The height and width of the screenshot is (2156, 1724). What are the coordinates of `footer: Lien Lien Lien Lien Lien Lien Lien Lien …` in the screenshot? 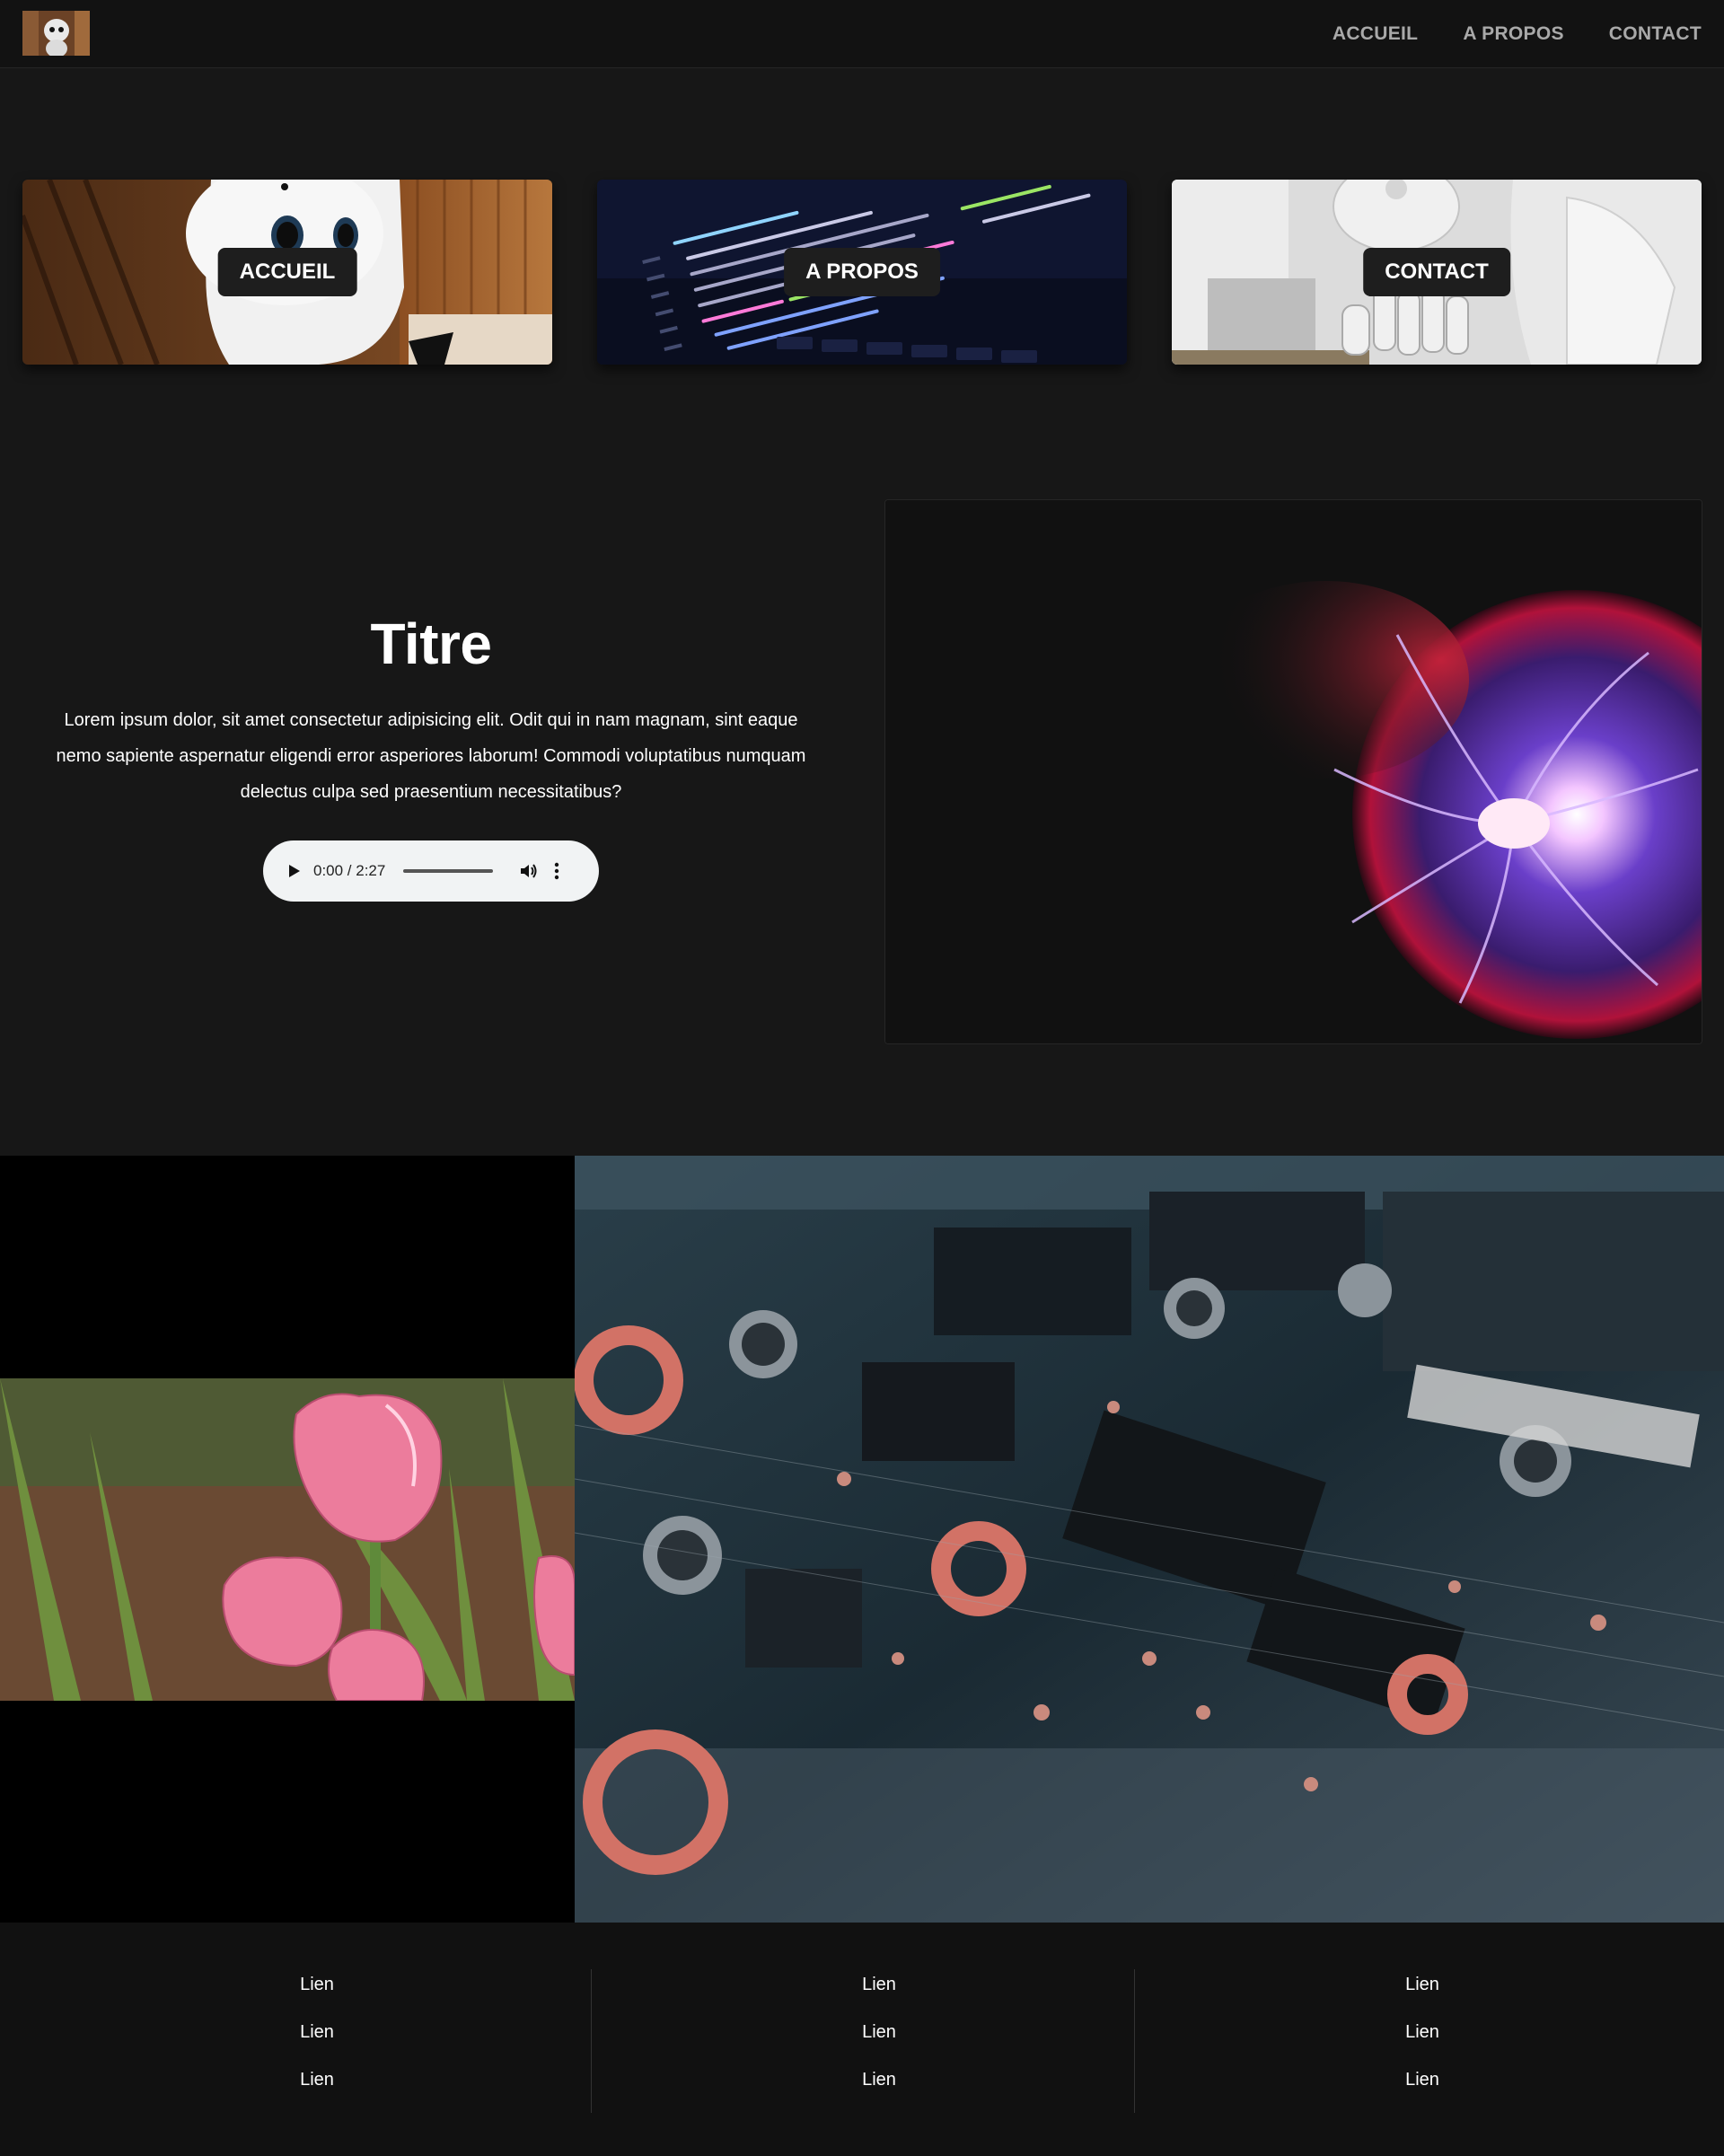 It's located at (862, 2039).